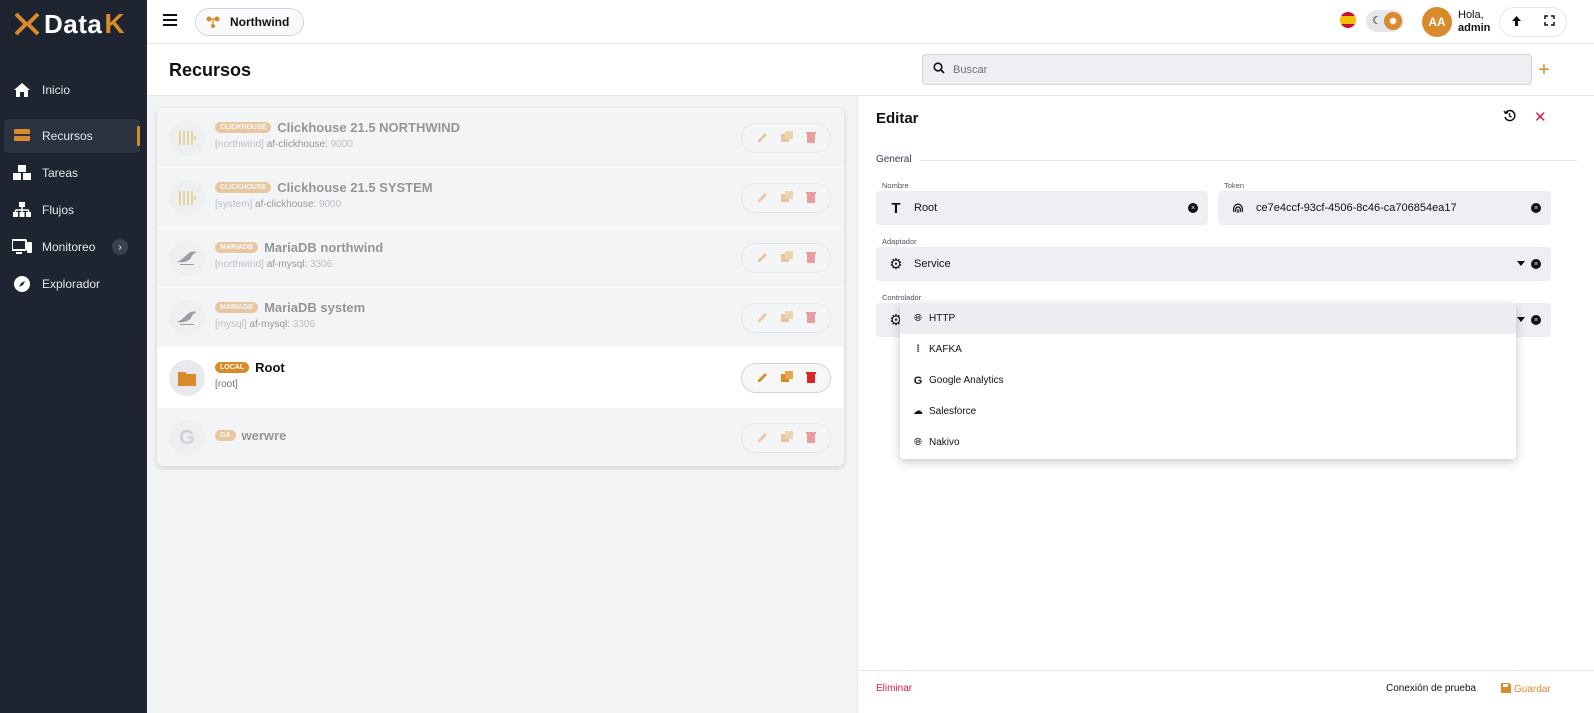 The image size is (1594, 713). I want to click on user-greeting: Hola, admin, so click(1478, 22).